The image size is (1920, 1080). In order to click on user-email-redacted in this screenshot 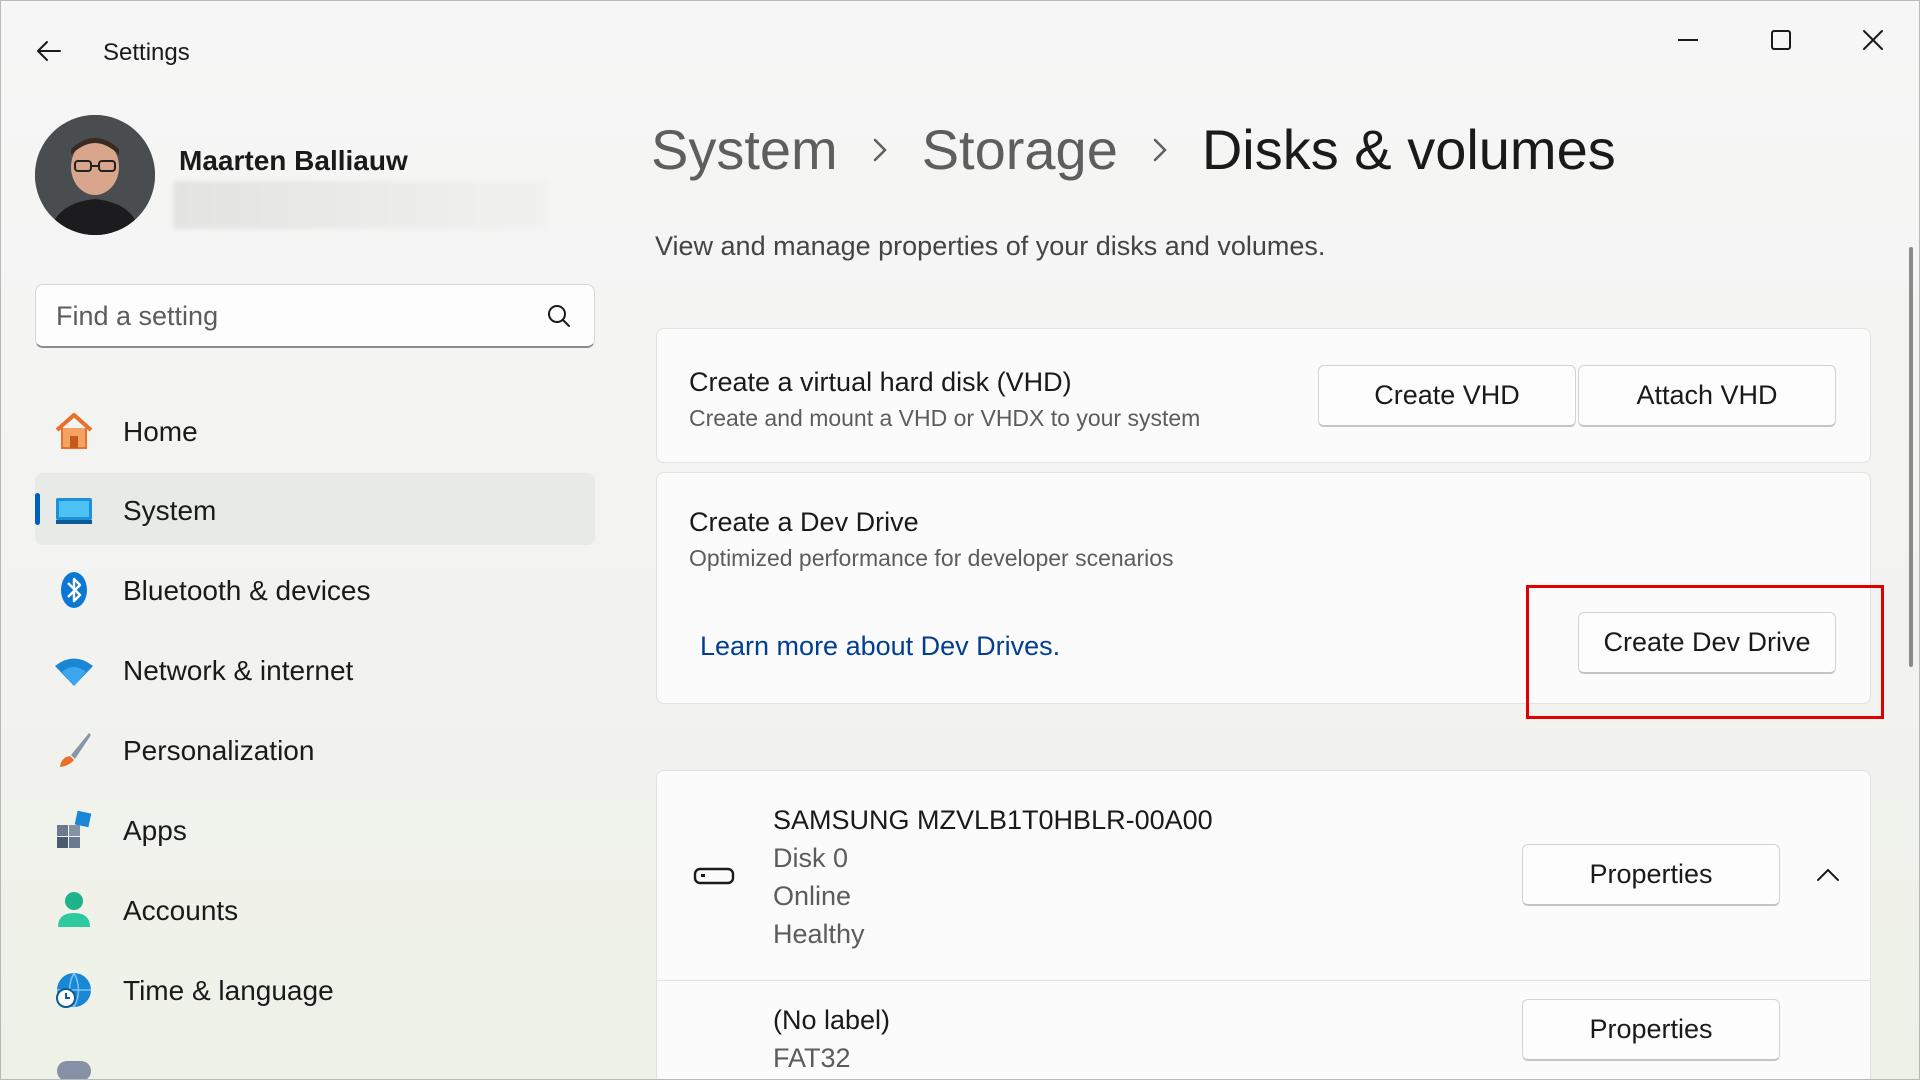, I will do `click(360, 205)`.